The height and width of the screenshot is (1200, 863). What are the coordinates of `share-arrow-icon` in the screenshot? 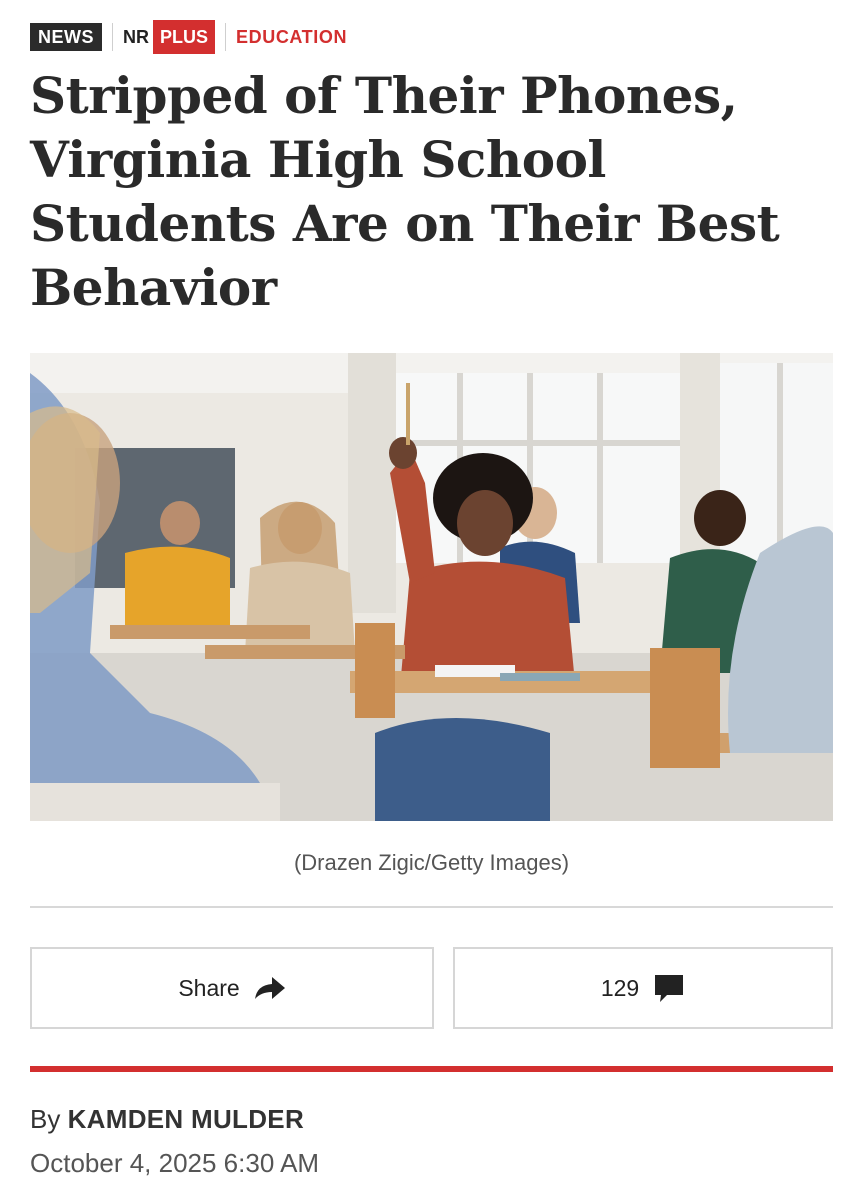 It's located at (270, 988).